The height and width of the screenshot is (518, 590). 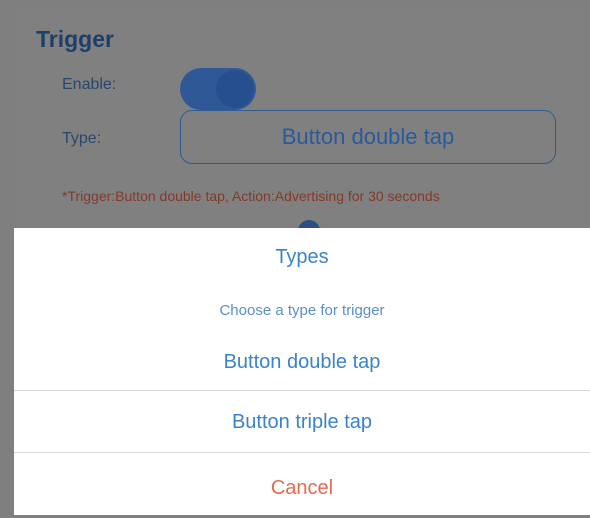 I want to click on cancel-button: Cancel, so click(x=302, y=488).